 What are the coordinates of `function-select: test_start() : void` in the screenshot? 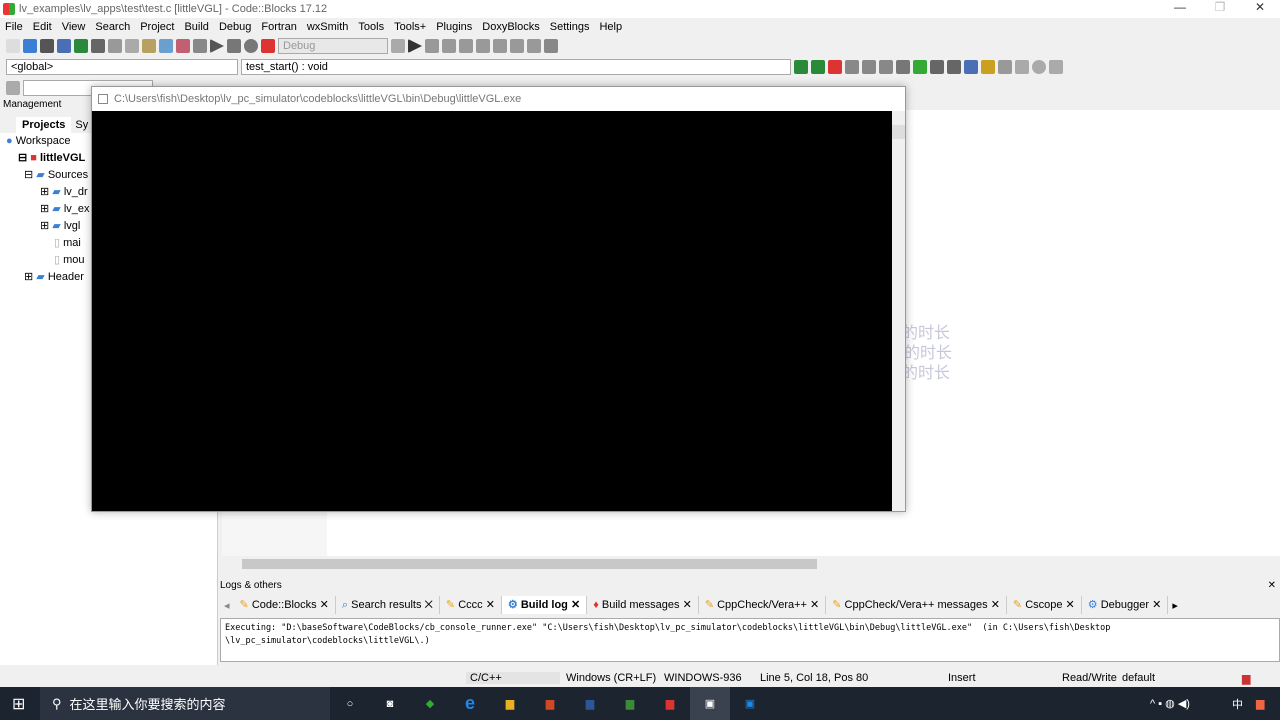 It's located at (516, 67).